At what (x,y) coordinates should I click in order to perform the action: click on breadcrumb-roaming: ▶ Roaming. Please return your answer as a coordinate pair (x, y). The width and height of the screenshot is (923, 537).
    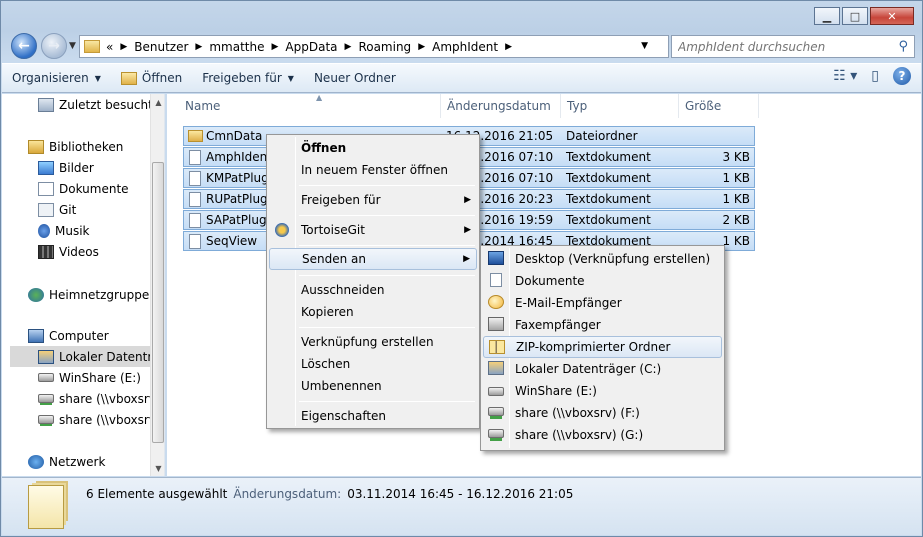
    Looking at the image, I should click on (375, 47).